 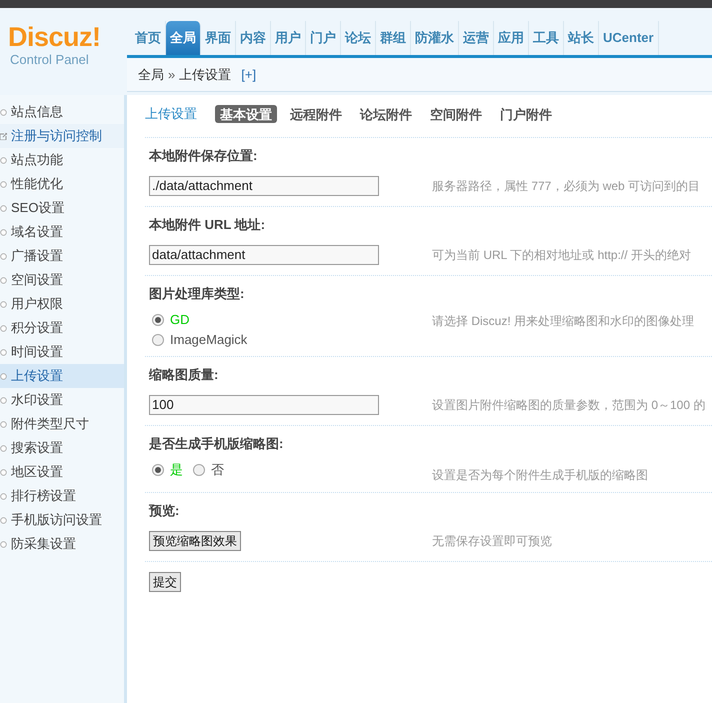 What do you see at coordinates (49, 60) in the screenshot?
I see `logo-subtitle: Control Panel` at bounding box center [49, 60].